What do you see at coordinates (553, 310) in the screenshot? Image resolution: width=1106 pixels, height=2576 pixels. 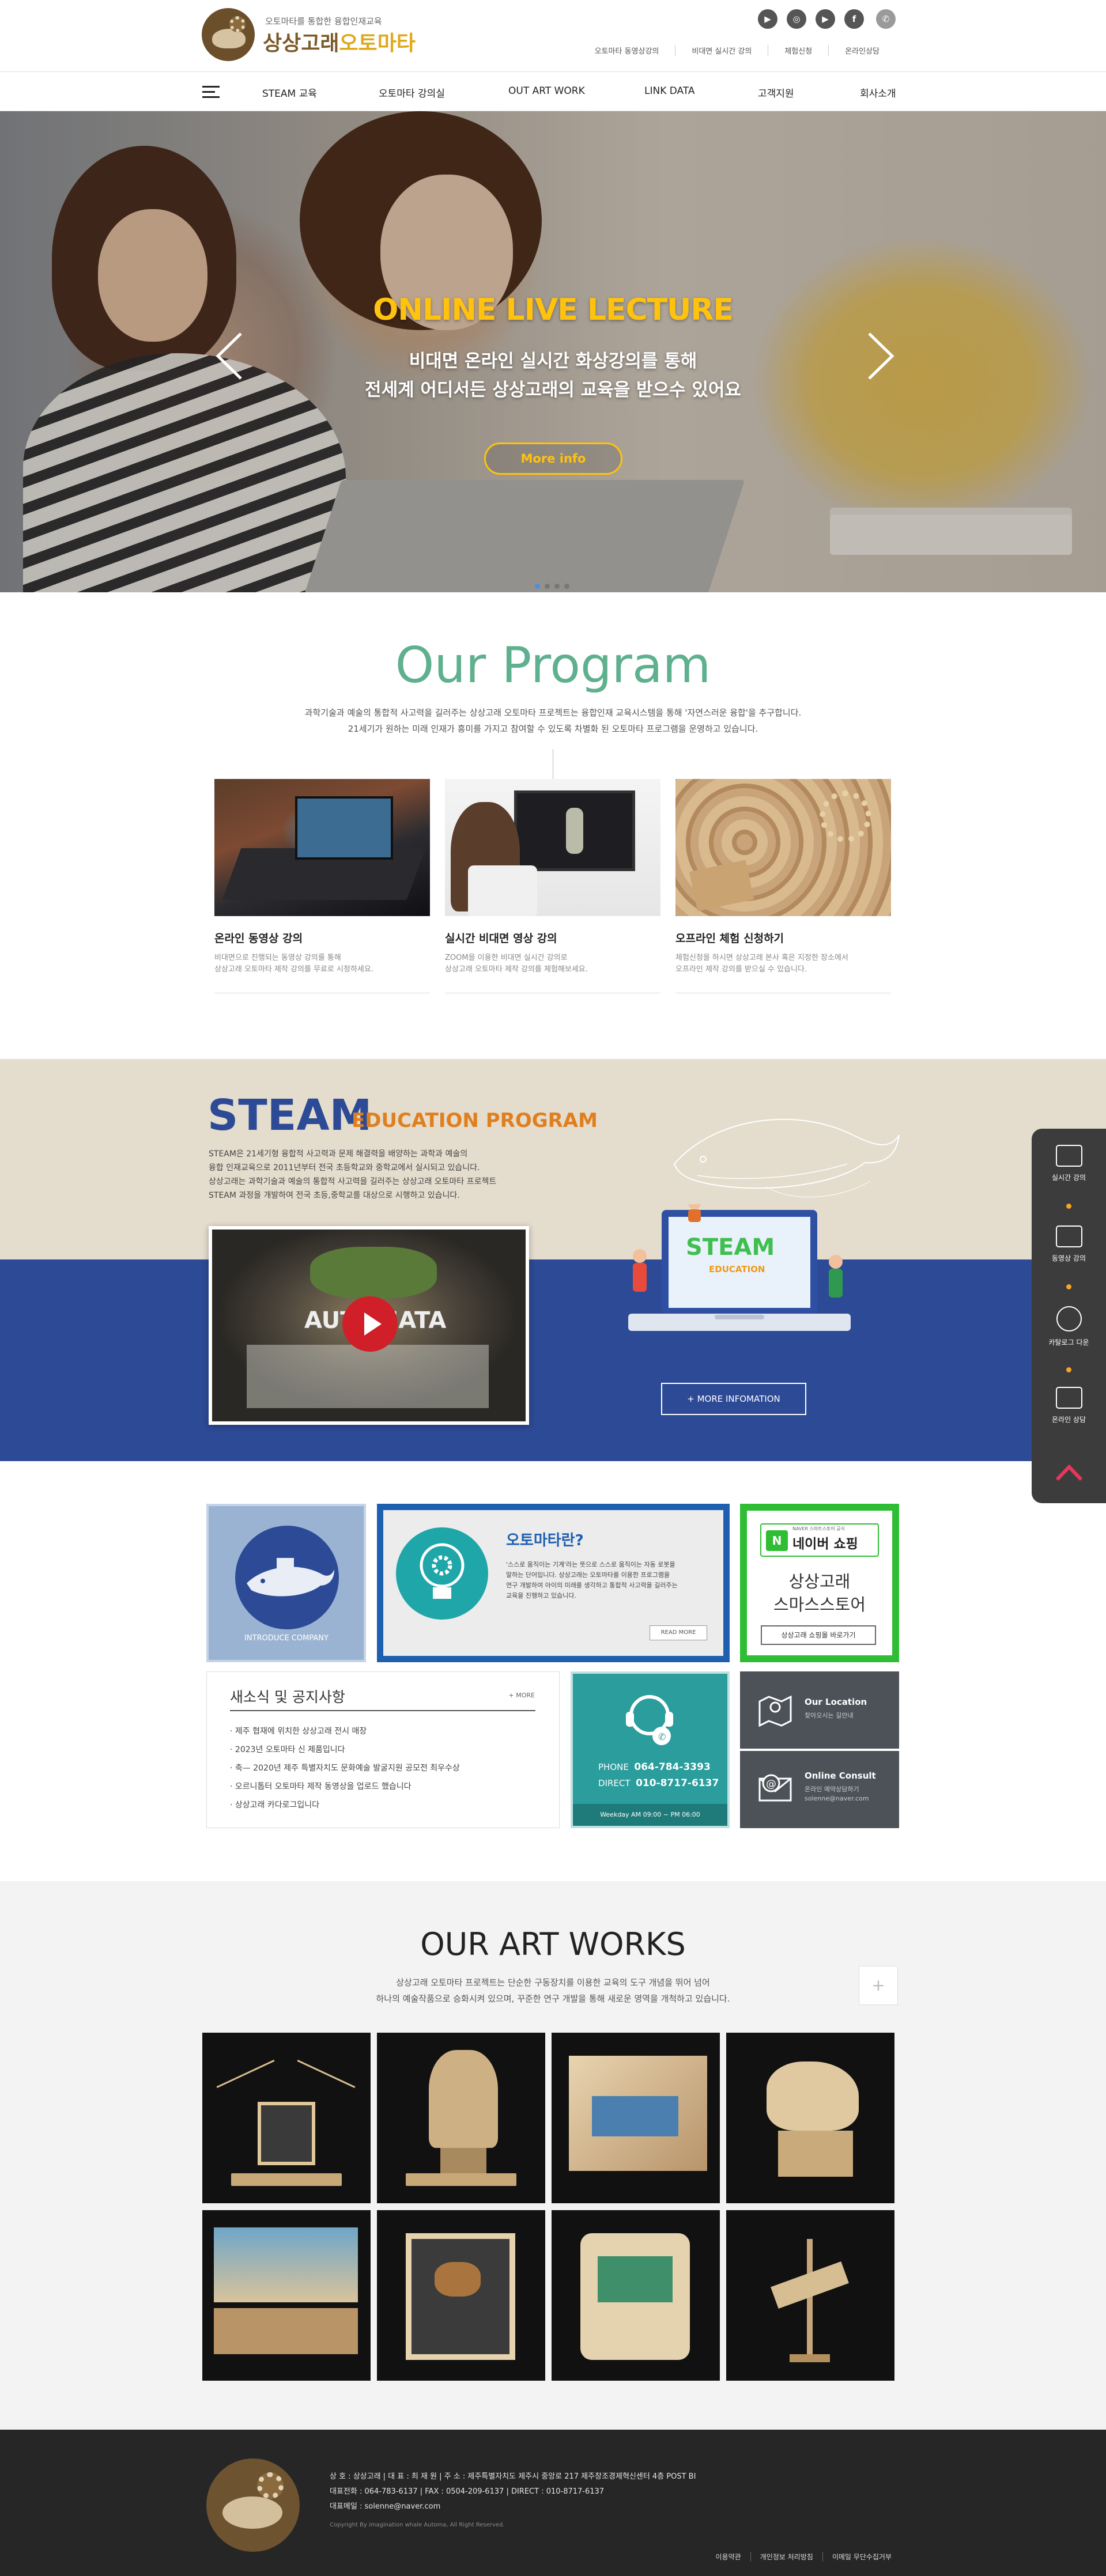 I see `hero-title: ONLINE LIVE LECTURE` at bounding box center [553, 310].